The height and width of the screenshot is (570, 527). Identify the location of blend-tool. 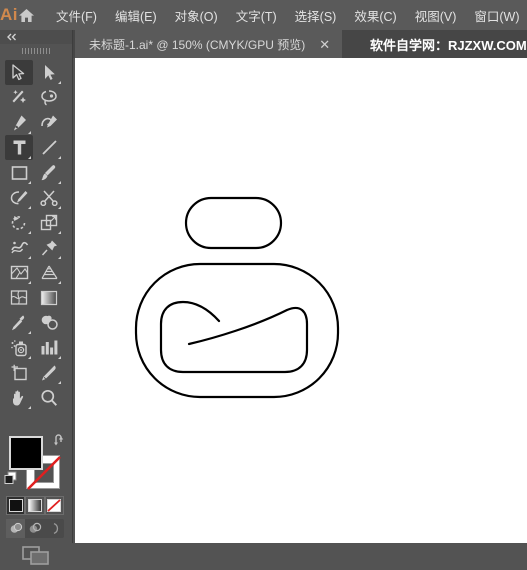
(49, 322).